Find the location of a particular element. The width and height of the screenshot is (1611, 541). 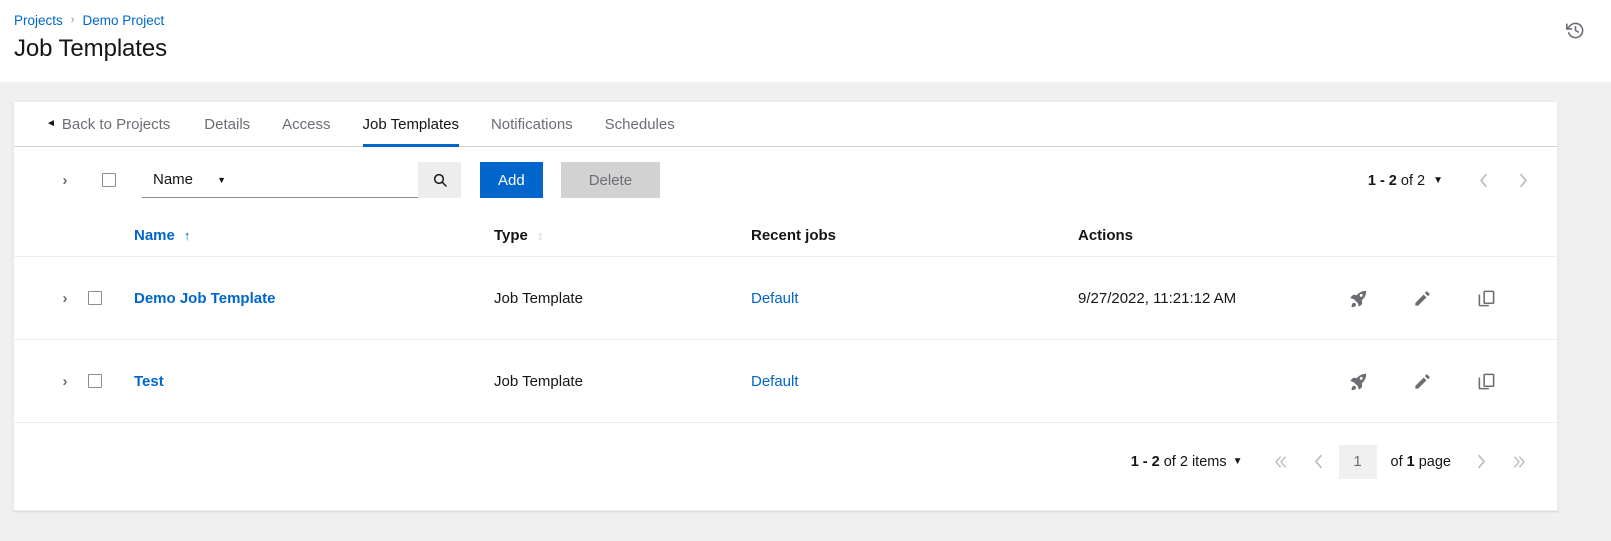

tab-label: Notifications is located at coordinates (531, 124).